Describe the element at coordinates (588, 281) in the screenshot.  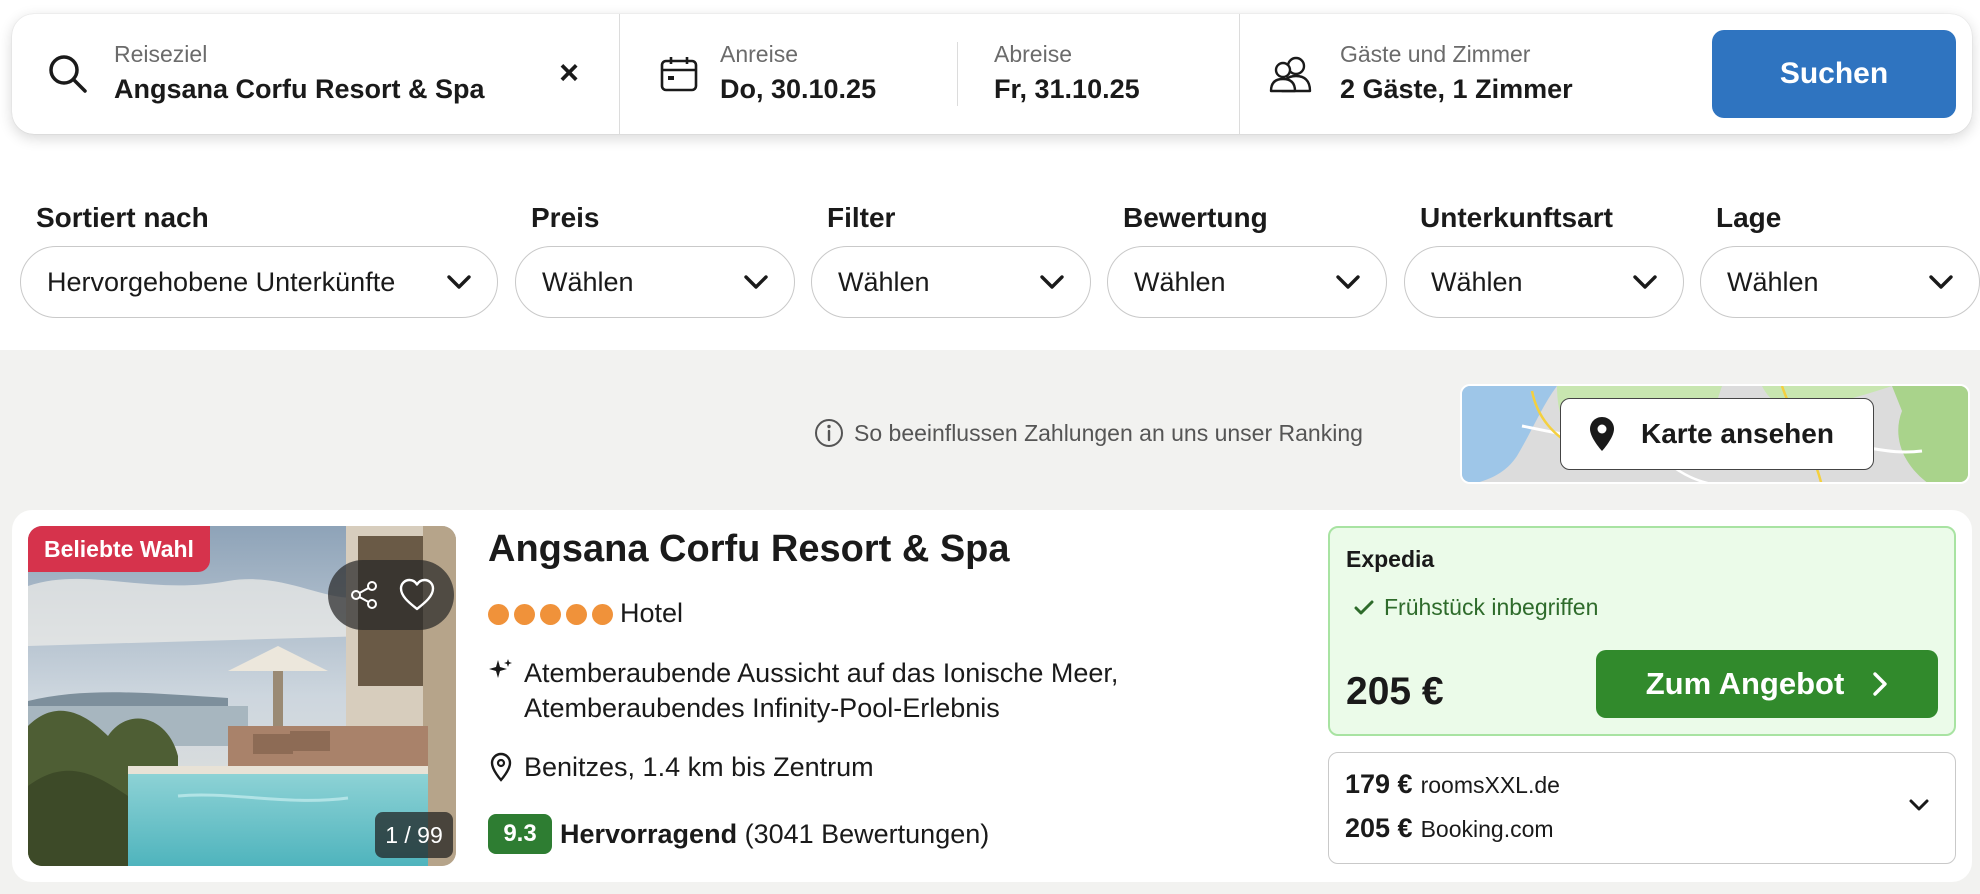
I see `price-dropdown-value: Wählen` at that location.